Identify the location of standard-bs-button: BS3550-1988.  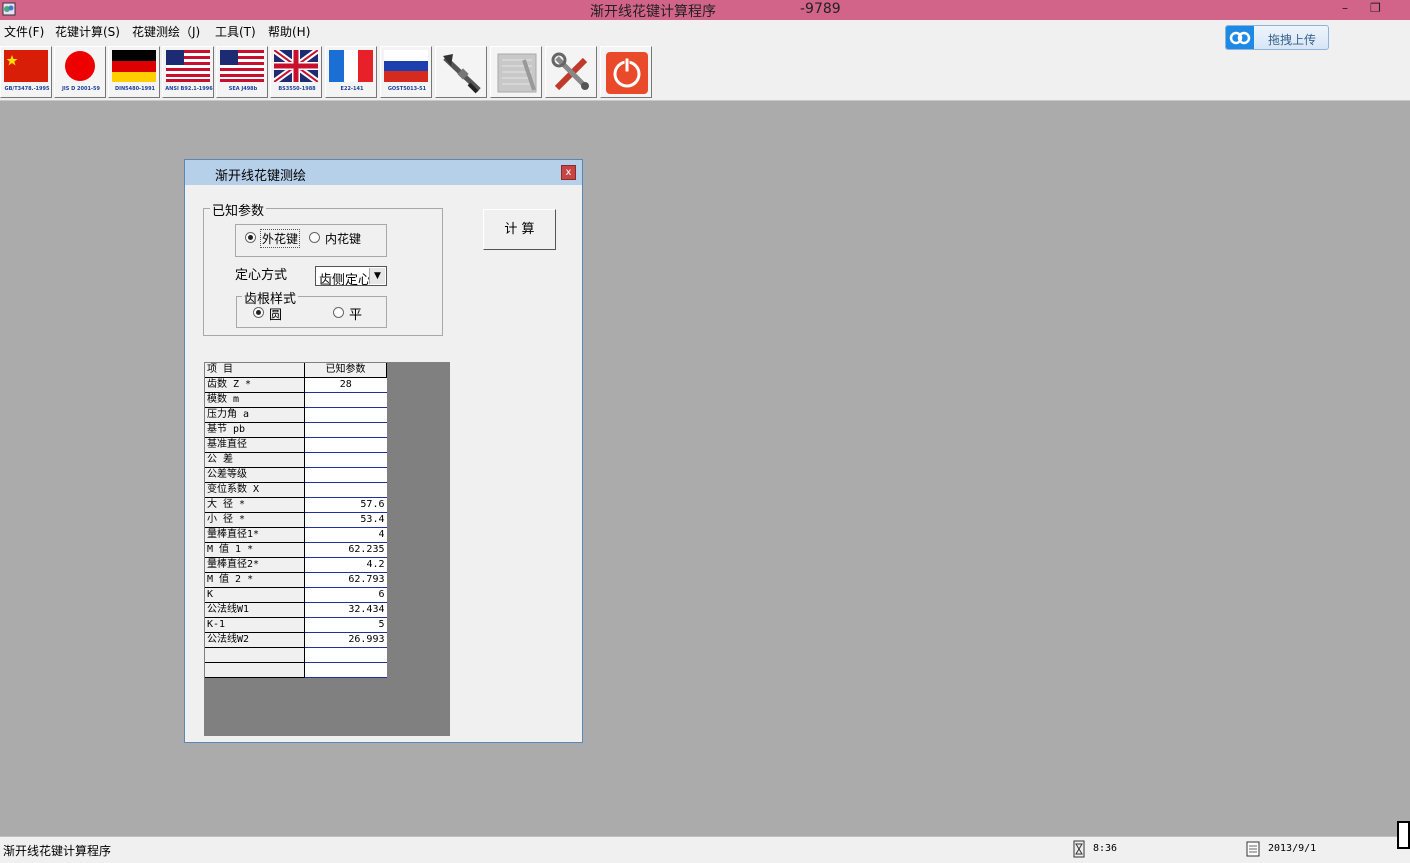
(296, 72).